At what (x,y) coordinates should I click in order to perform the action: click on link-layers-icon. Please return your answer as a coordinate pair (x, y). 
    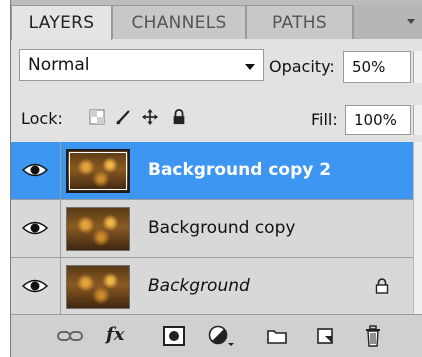
    Looking at the image, I should click on (70, 336).